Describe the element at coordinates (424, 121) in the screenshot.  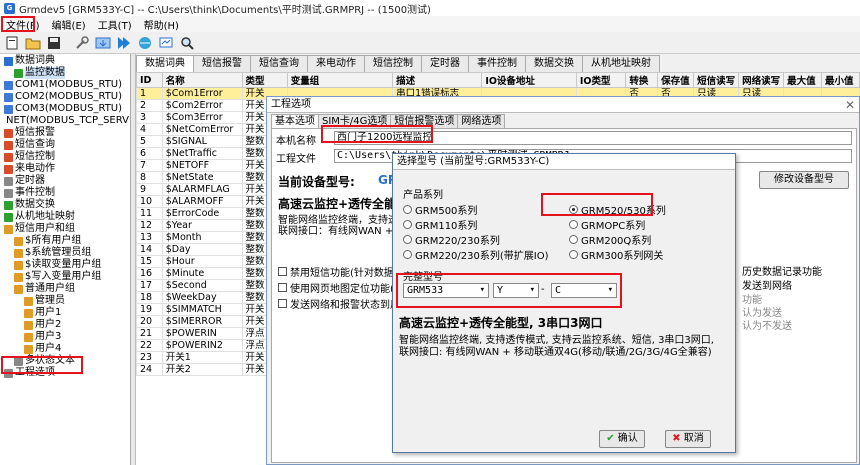
I see `tab-sms-alarm: 短信报警选项` at that location.